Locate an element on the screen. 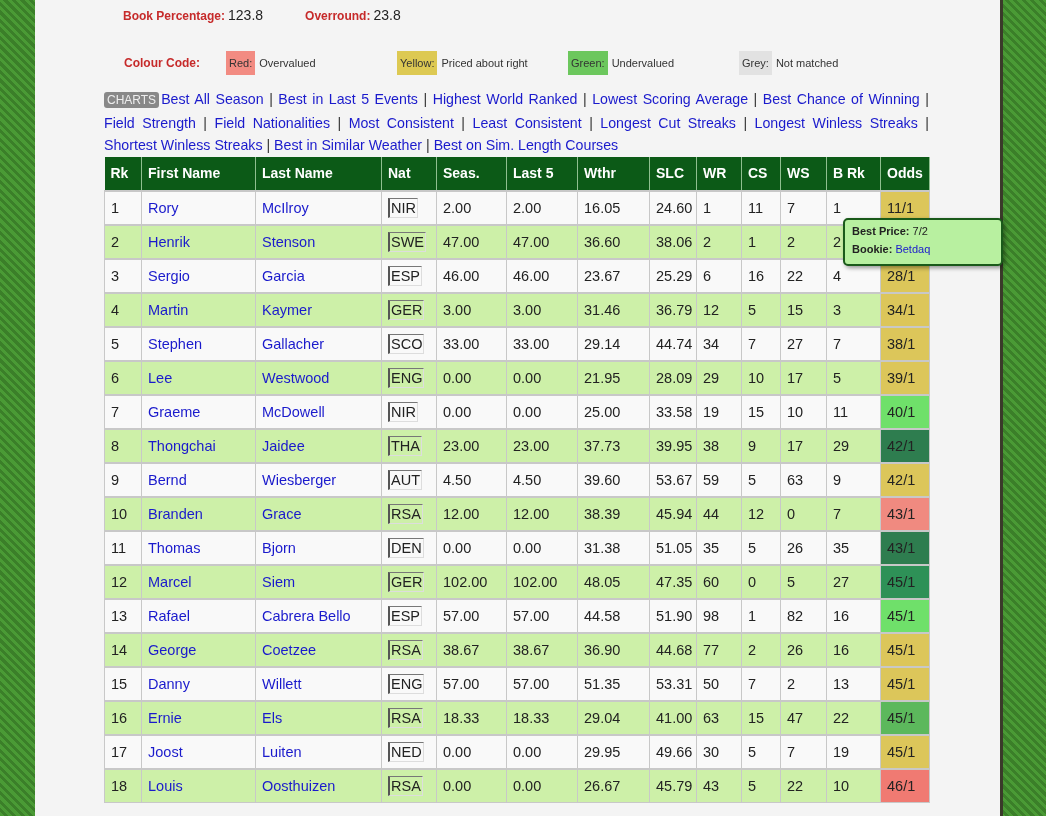 The width and height of the screenshot is (1046, 816). first-name-link: Bernd is located at coordinates (167, 479).